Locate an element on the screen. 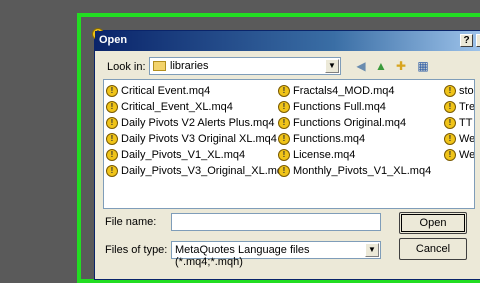 Image resolution: width=480 pixels, height=283 pixels. look-in-label: Look in: is located at coordinates (126, 67).